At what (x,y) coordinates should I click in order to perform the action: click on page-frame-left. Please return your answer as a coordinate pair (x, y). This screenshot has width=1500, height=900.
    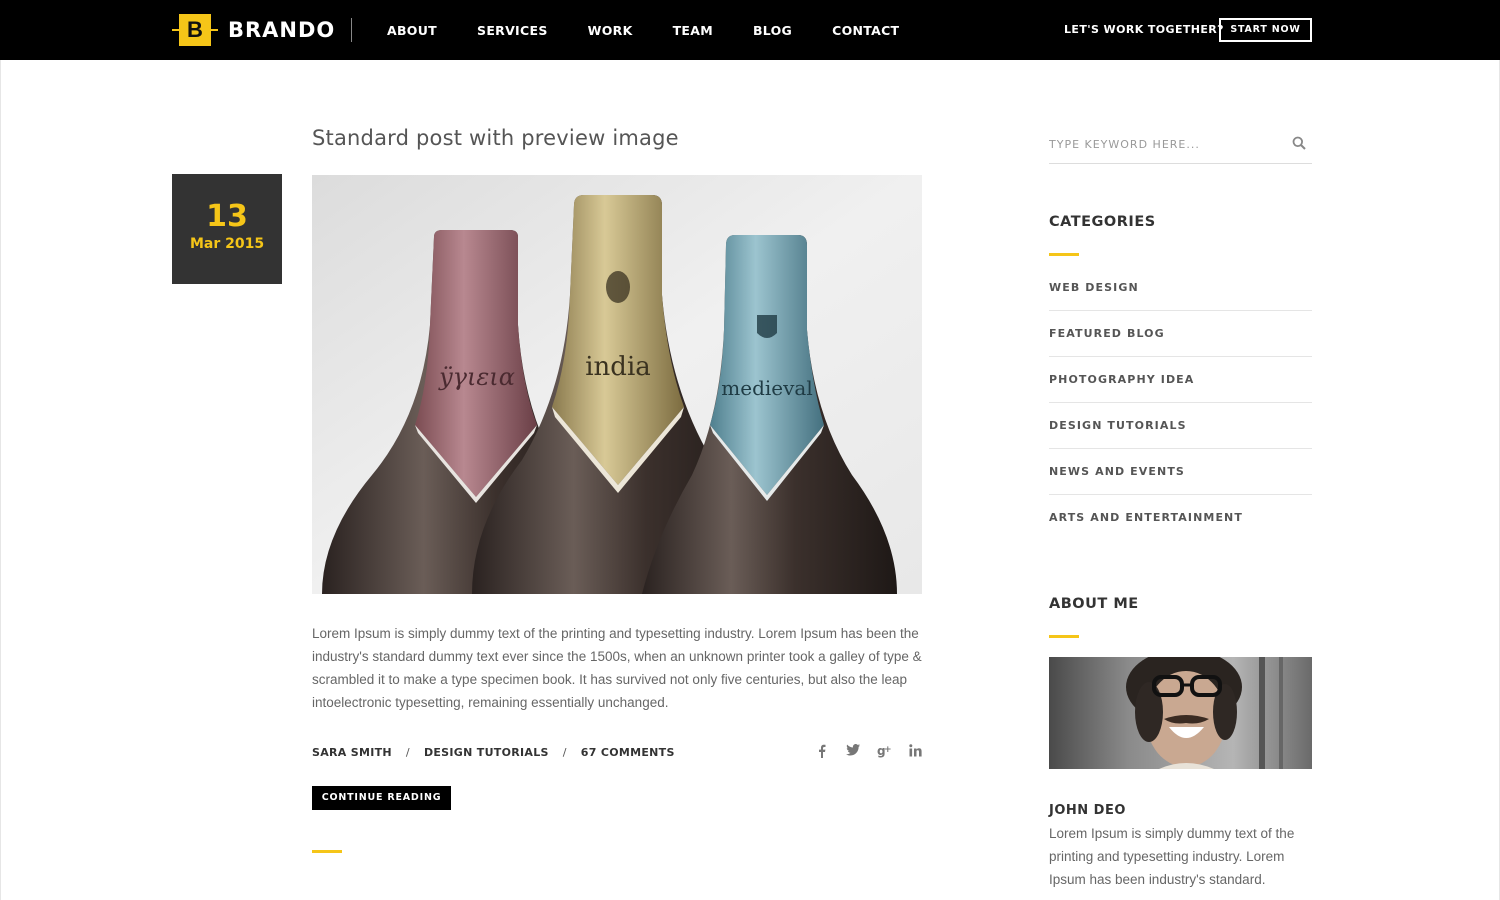
    Looking at the image, I should click on (0, 480).